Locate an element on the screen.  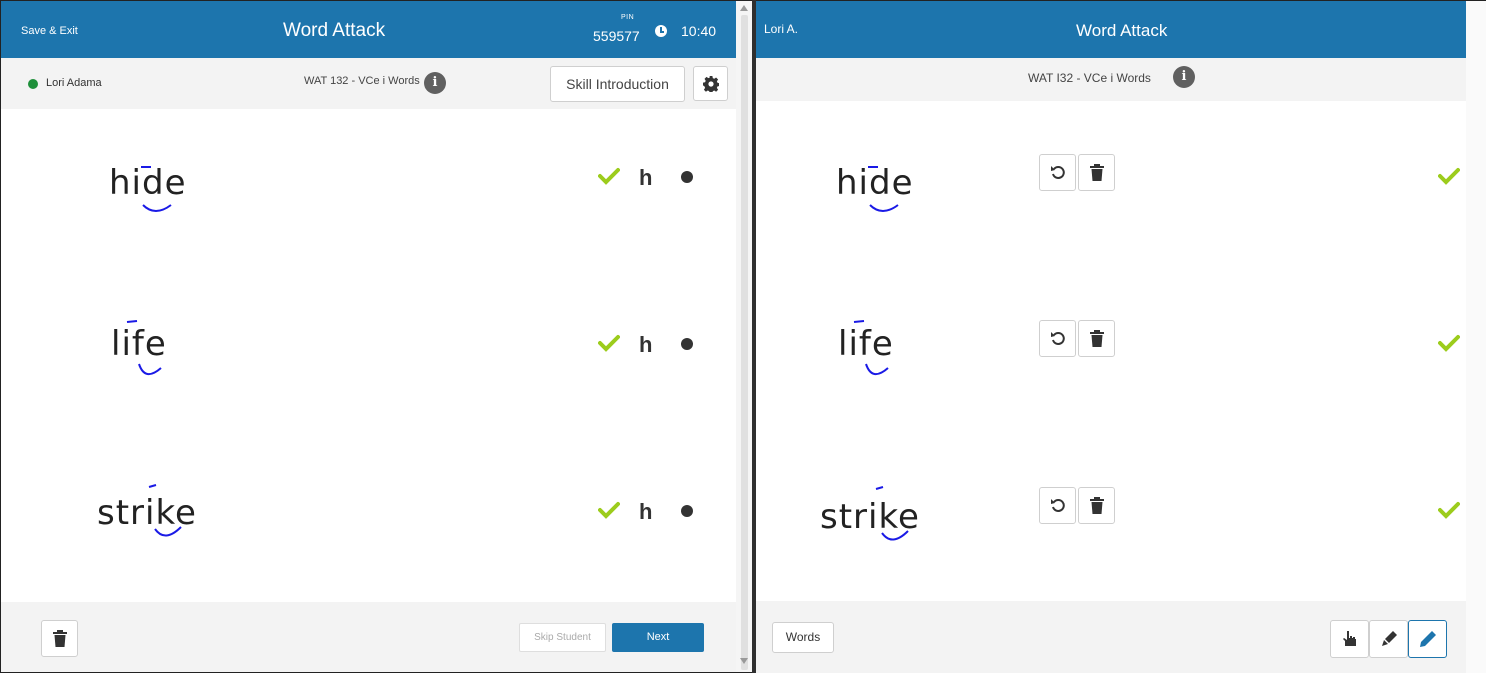
gear-icon is located at coordinates (711, 84).